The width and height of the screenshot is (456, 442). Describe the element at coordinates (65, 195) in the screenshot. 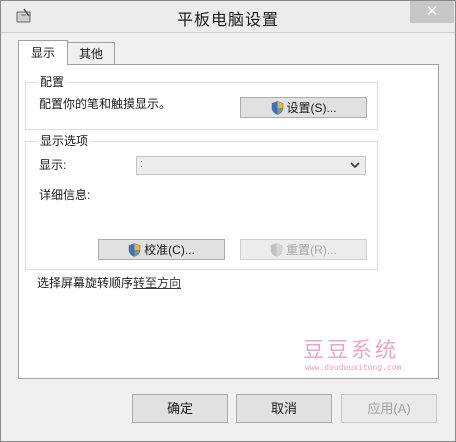

I see `details-label: 详细信息:` at that location.